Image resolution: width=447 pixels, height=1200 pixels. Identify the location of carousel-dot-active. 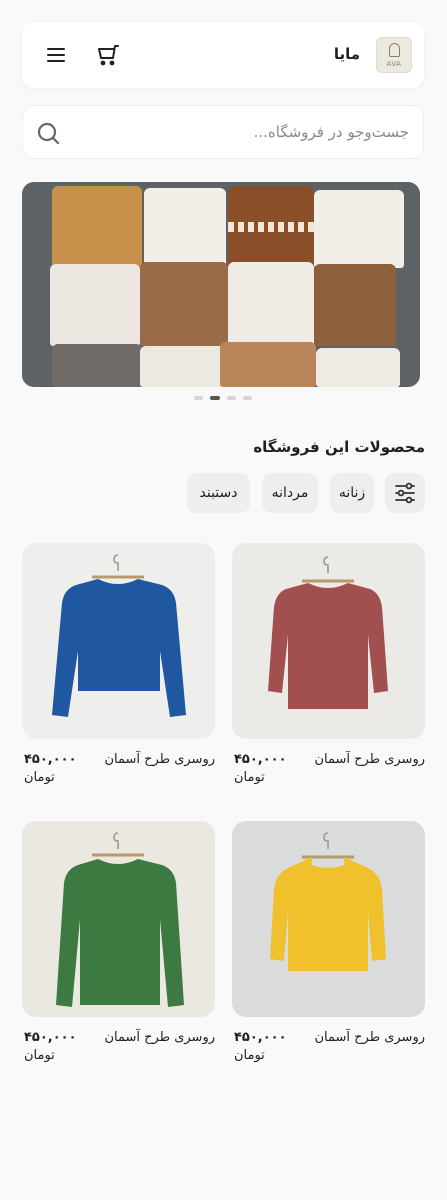
(215, 398).